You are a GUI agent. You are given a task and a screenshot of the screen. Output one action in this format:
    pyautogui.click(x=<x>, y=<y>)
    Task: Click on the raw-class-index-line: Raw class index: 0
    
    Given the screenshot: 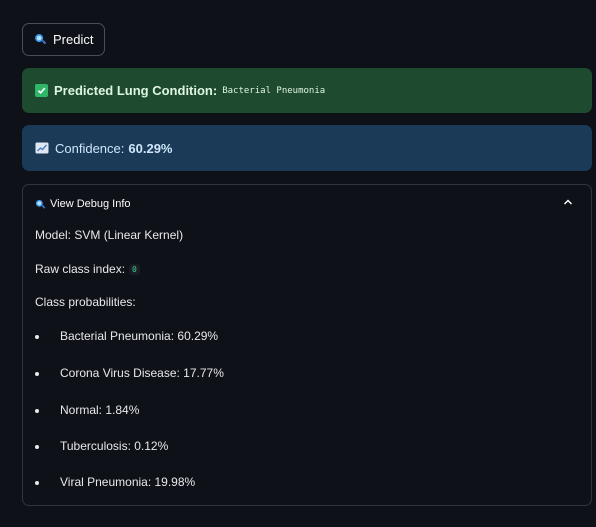 What is the action you would take?
    pyautogui.click(x=87, y=269)
    